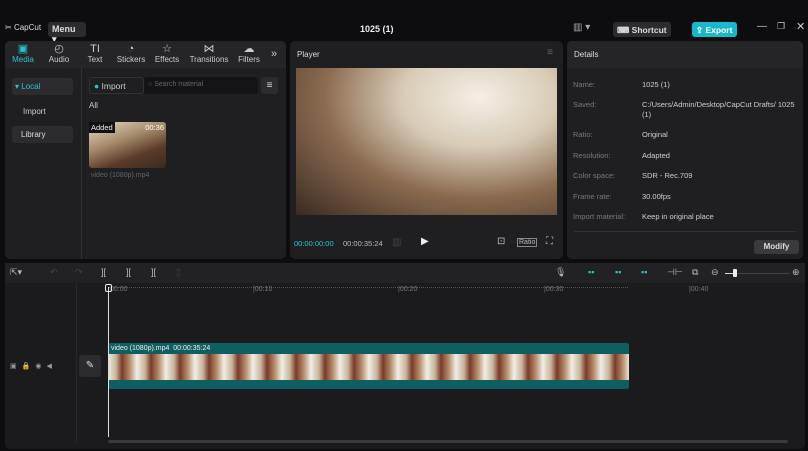 This screenshot has width=808, height=451. I want to click on zoom-in-icon: ⊕, so click(796, 272).